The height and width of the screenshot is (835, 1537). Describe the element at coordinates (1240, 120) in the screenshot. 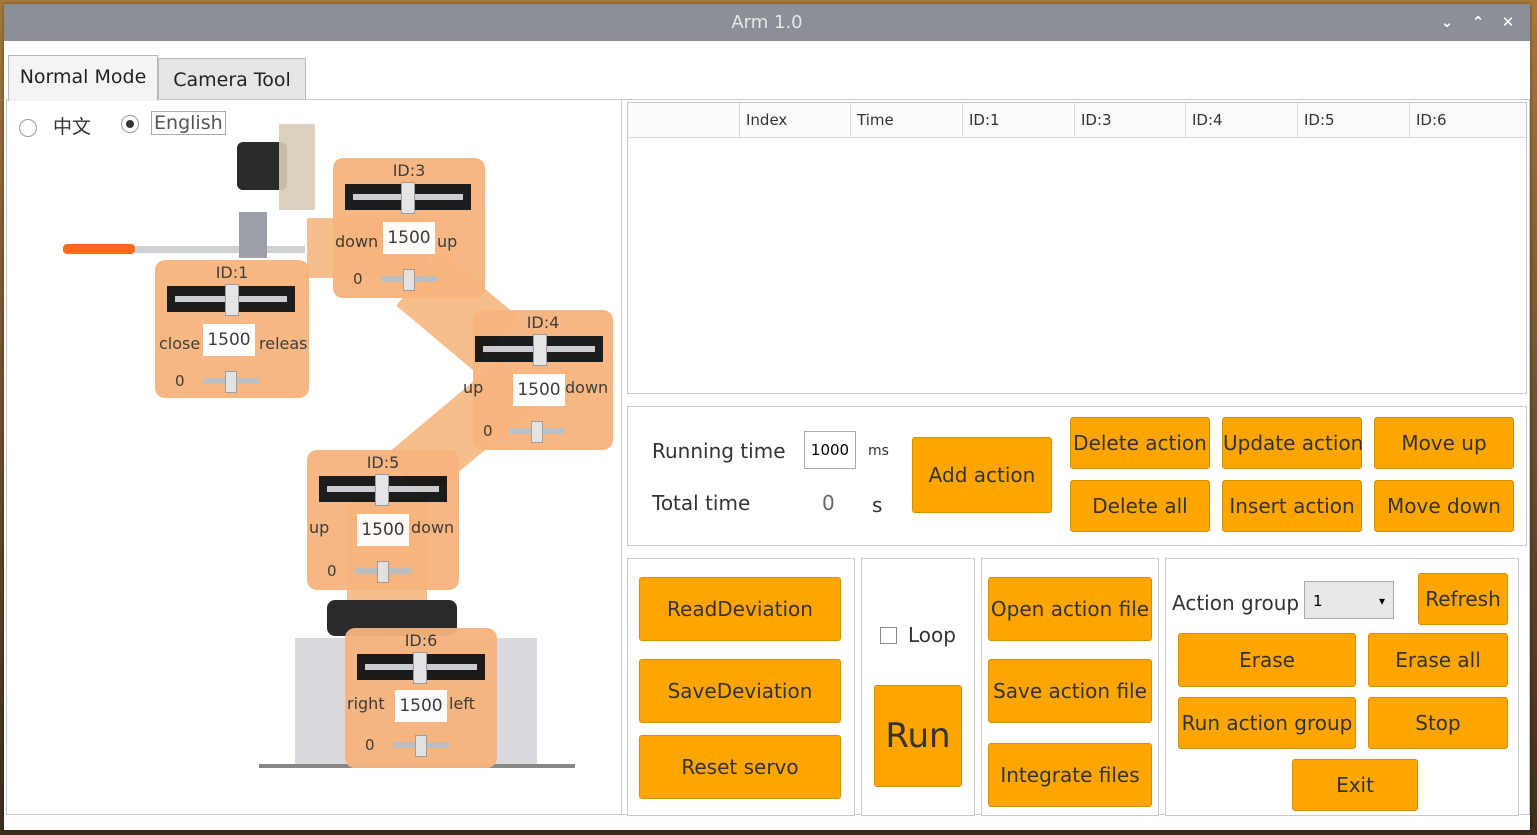

I see `col-header-id4: ID:4` at that location.